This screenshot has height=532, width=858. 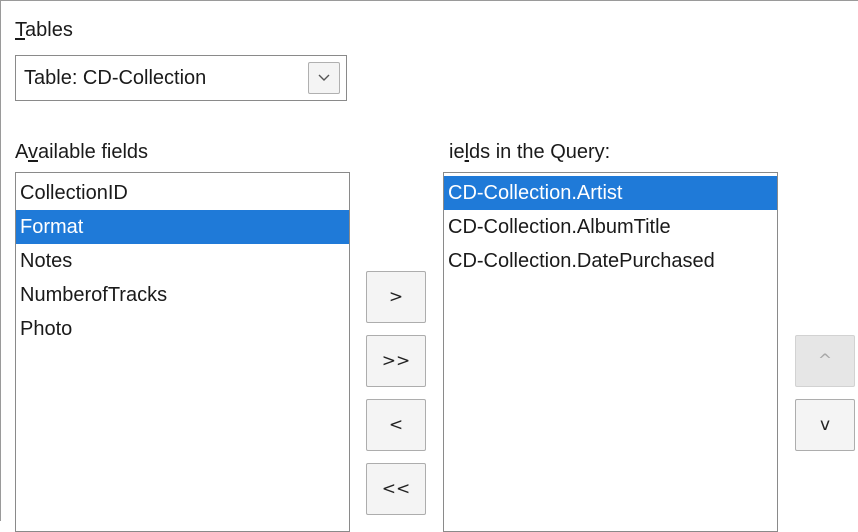 I want to click on query-field-item: CD-Collection.DatePurchased, so click(x=610, y=261).